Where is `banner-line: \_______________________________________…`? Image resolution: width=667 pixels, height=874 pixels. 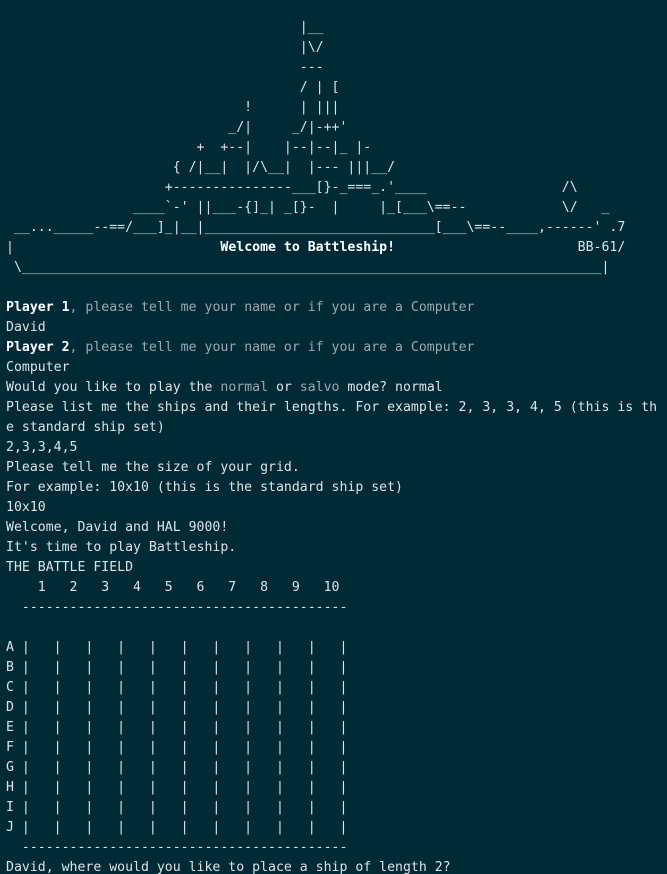 banner-line: \_______________________________________… is located at coordinates (308, 267).